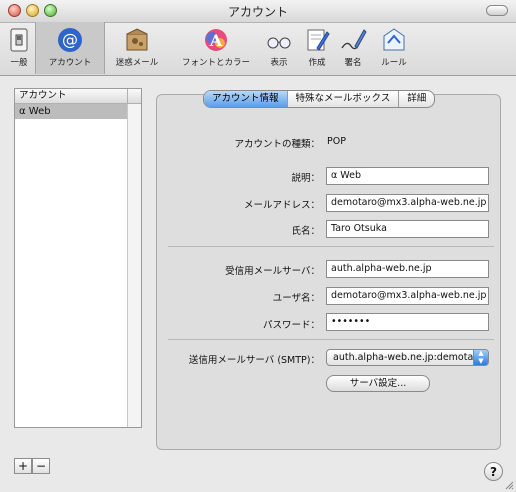 This screenshot has height=492, width=516. I want to click on glasses-icon, so click(279, 43).